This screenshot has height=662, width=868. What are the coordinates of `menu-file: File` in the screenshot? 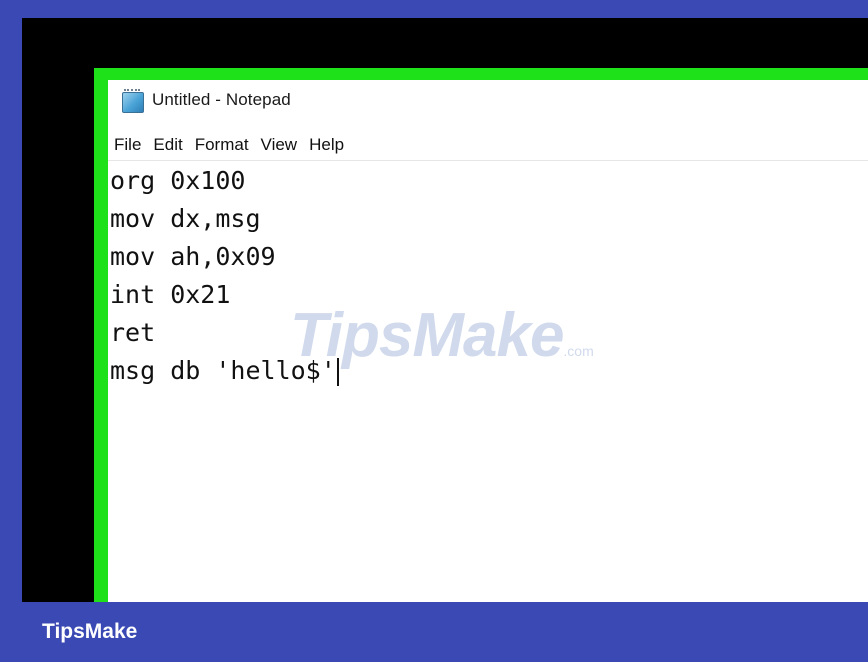 It's located at (127, 145).